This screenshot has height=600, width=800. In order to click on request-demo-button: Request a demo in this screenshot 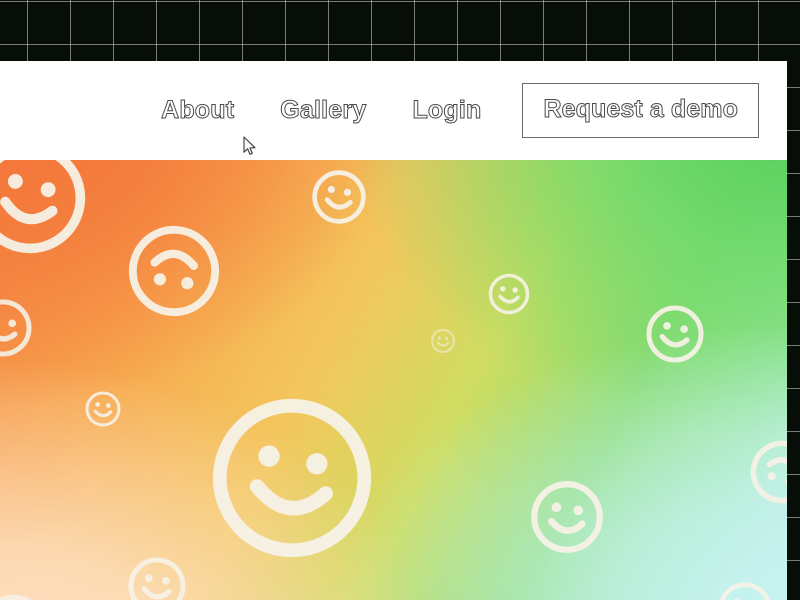, I will do `click(640, 110)`.